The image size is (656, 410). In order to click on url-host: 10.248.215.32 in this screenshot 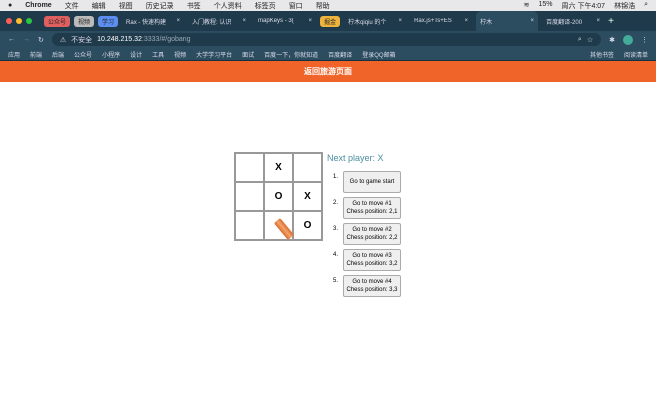, I will do `click(119, 39)`.